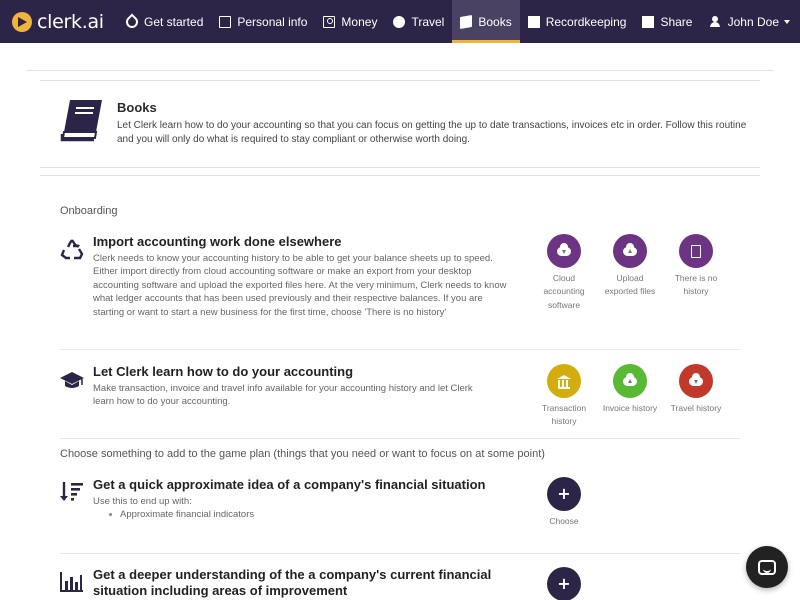  Describe the element at coordinates (132, 21) in the screenshot. I see `rocket-icon` at that location.